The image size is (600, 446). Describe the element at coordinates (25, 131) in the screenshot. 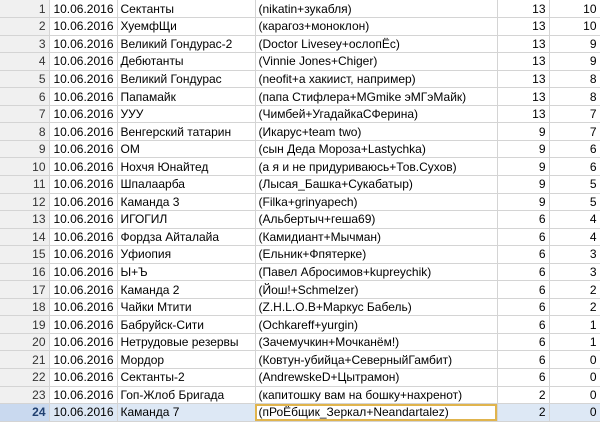

I see `row-header: 8` at that location.